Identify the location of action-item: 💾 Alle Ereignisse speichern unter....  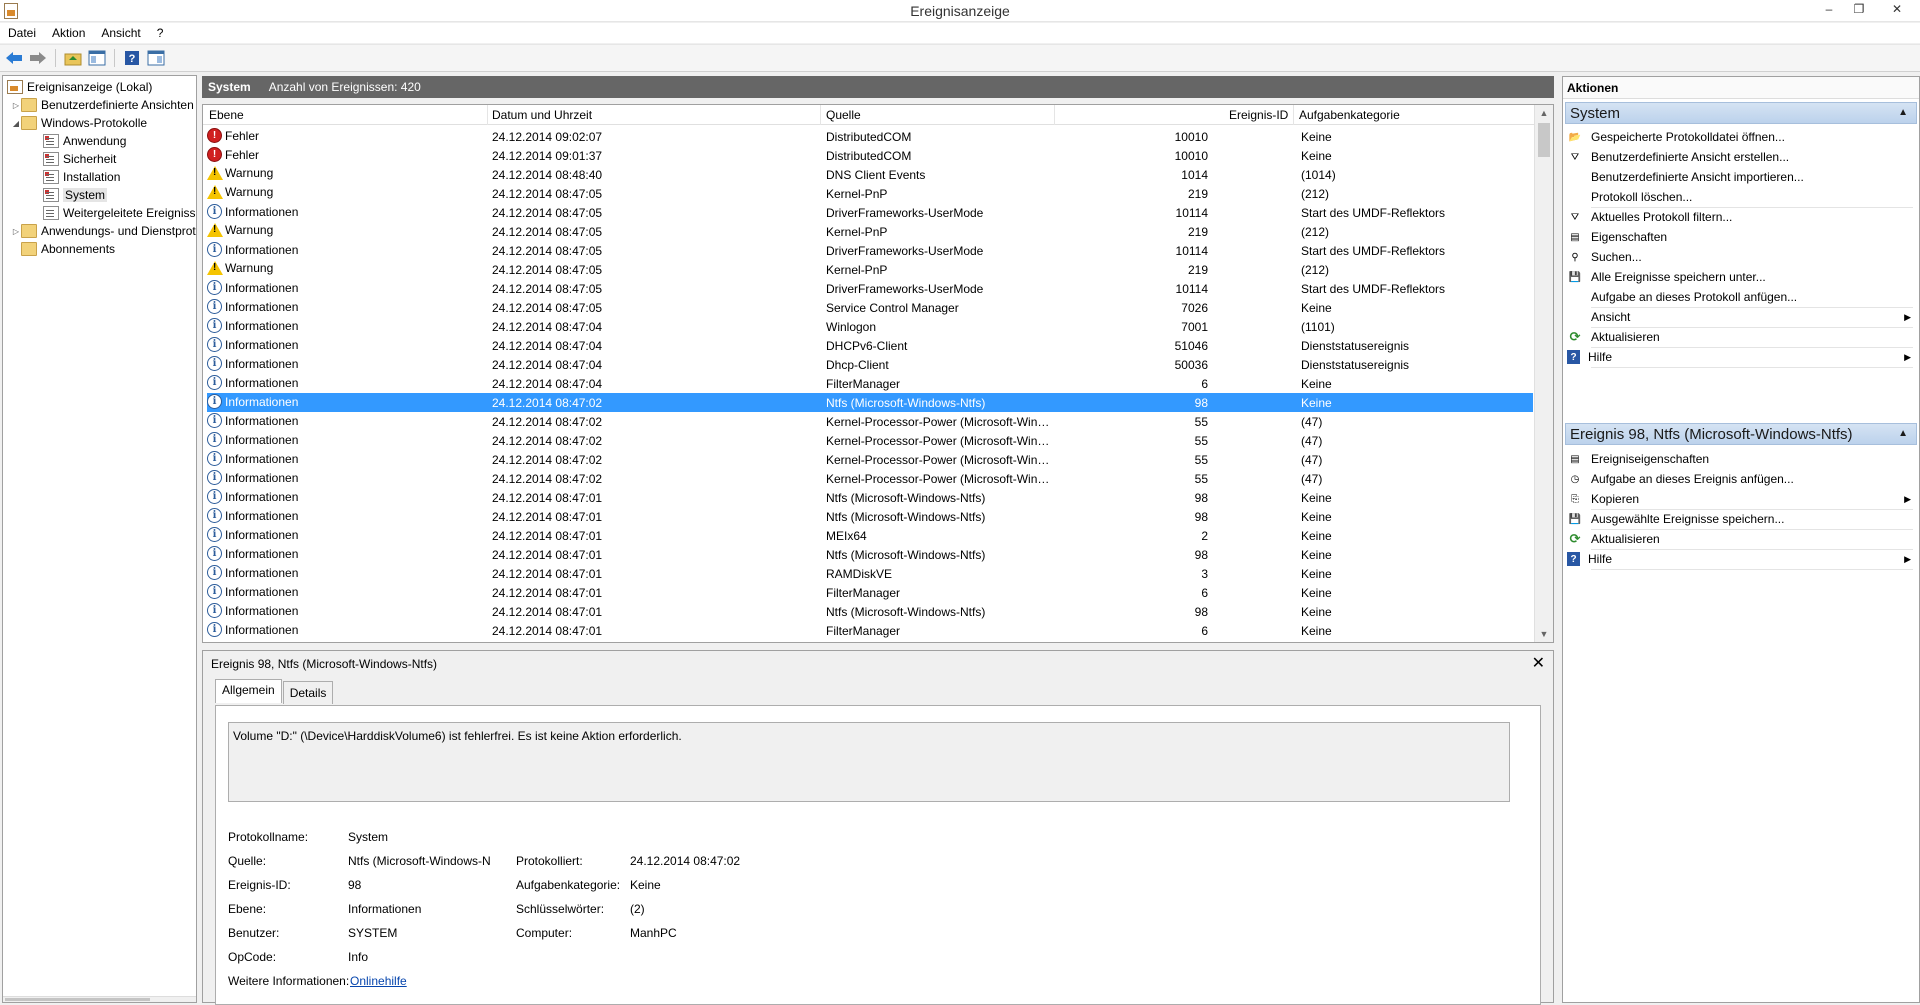
(1742, 277).